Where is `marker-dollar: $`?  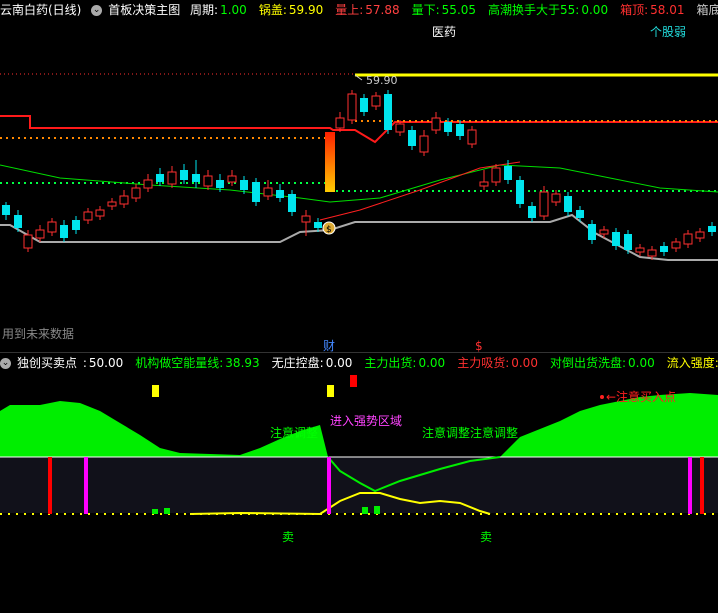
marker-dollar: $ is located at coordinates (479, 345).